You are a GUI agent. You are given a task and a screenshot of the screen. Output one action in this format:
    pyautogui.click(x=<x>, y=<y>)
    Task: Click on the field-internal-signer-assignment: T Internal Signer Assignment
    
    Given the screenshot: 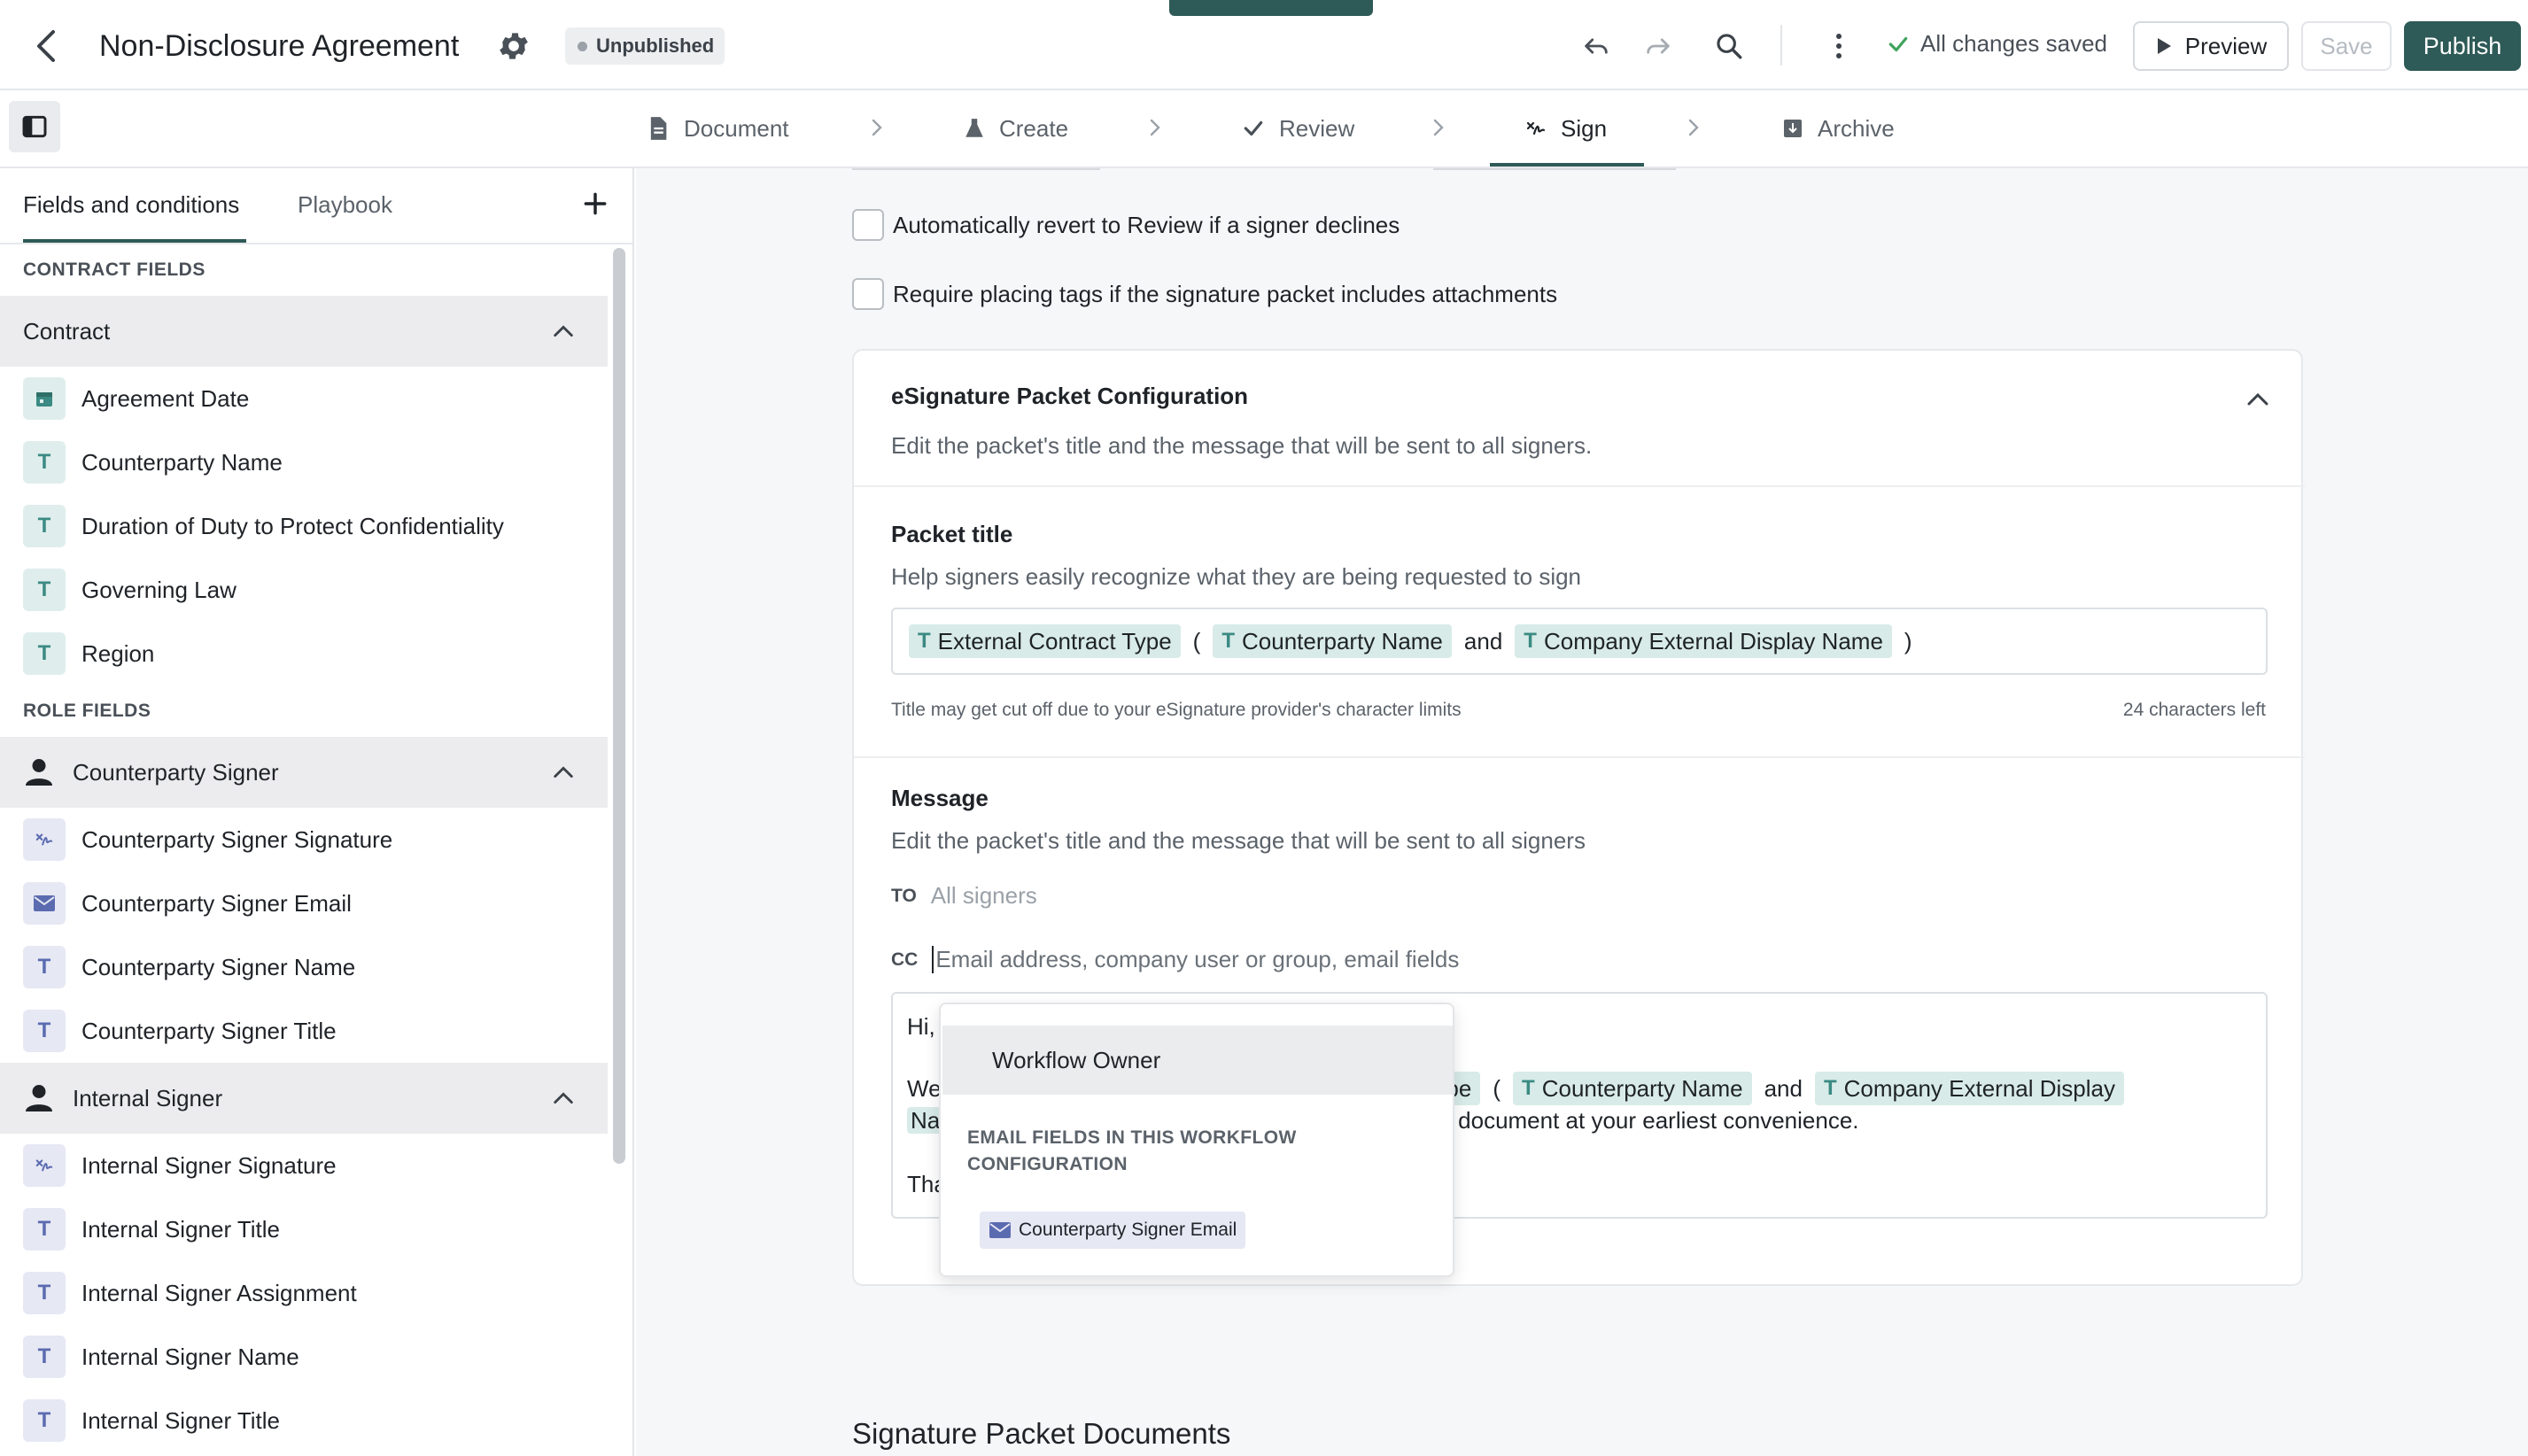 What is the action you would take?
    pyautogui.click(x=304, y=1293)
    